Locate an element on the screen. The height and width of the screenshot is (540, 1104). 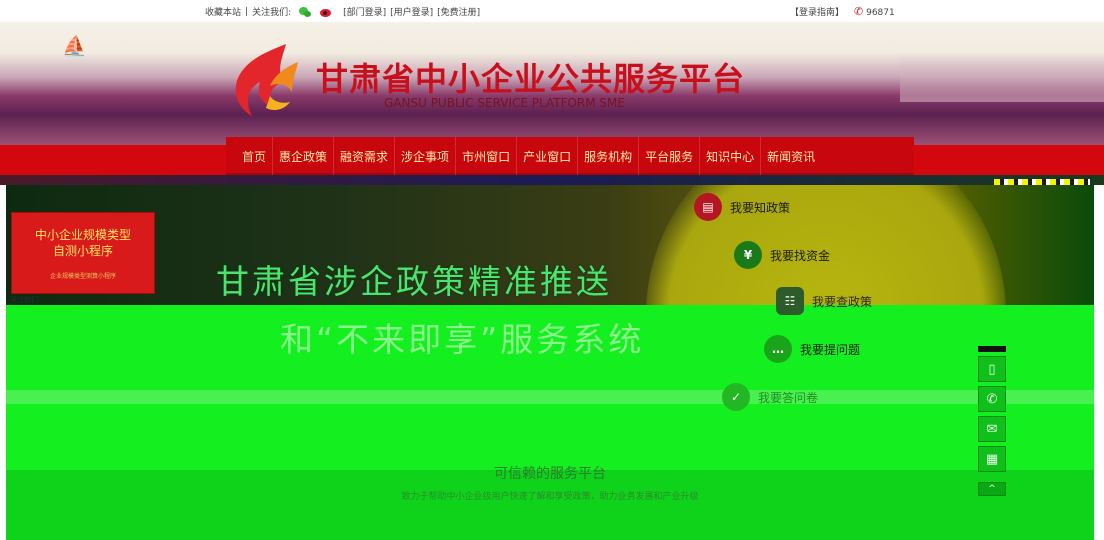
service-label: 我要知政策 is located at coordinates (760, 207).